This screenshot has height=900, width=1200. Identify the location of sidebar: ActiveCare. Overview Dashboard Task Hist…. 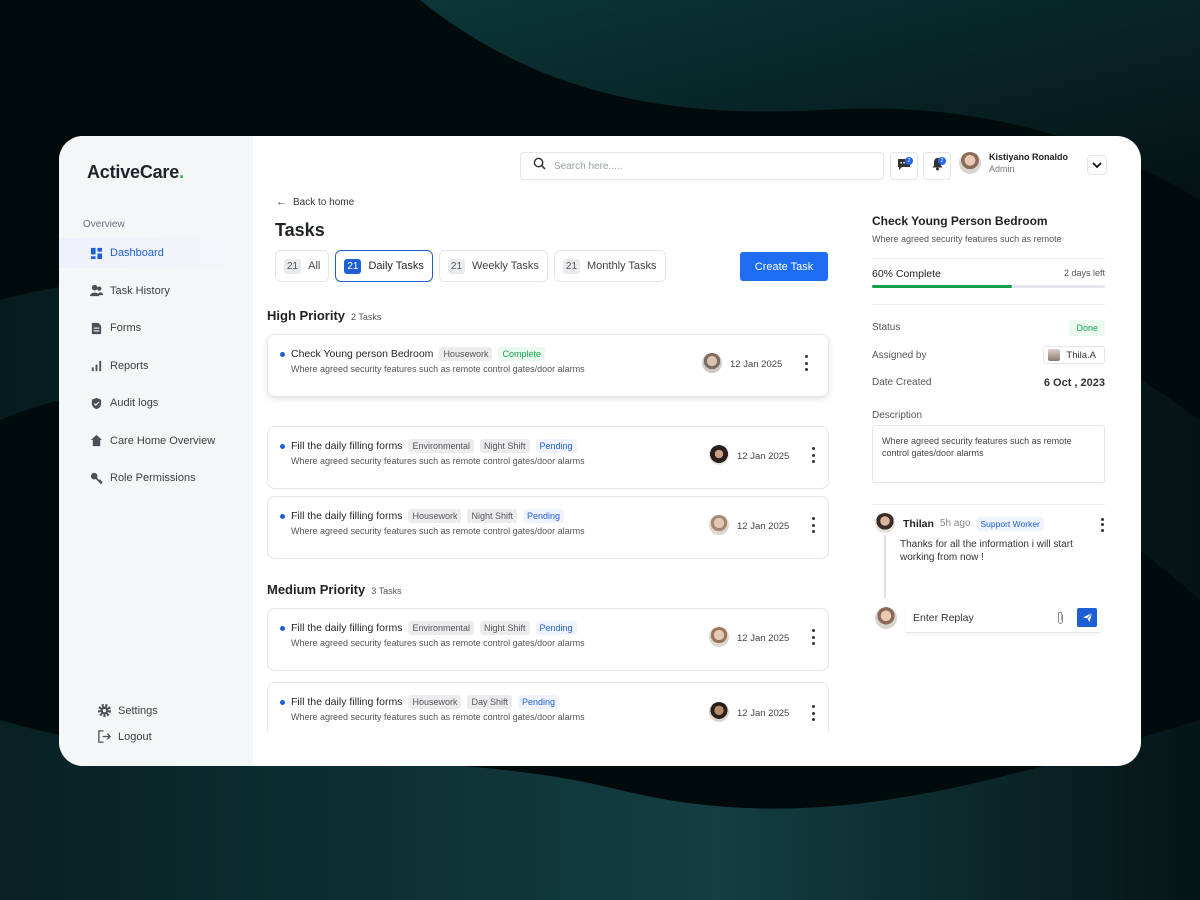
(156, 451).